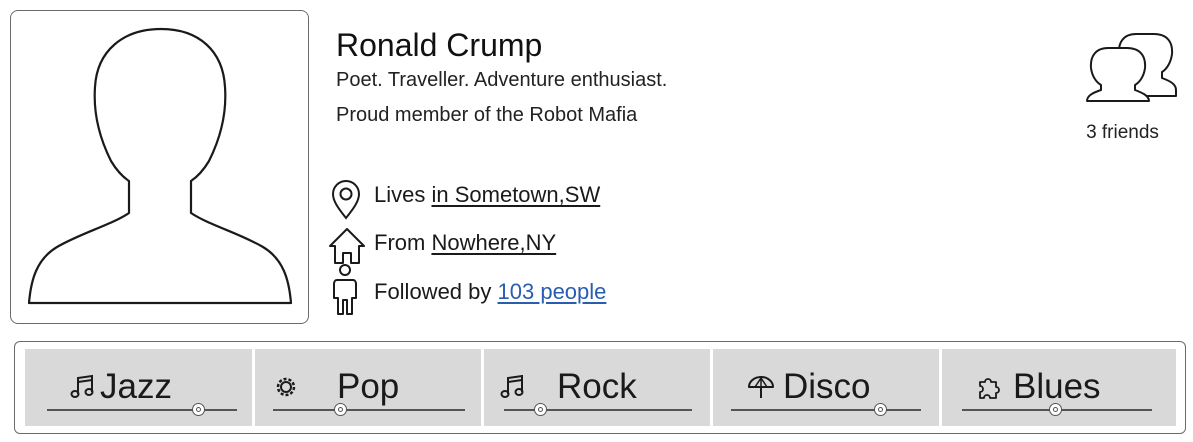 The height and width of the screenshot is (442, 1193). I want to click on house-icon, so click(347, 246).